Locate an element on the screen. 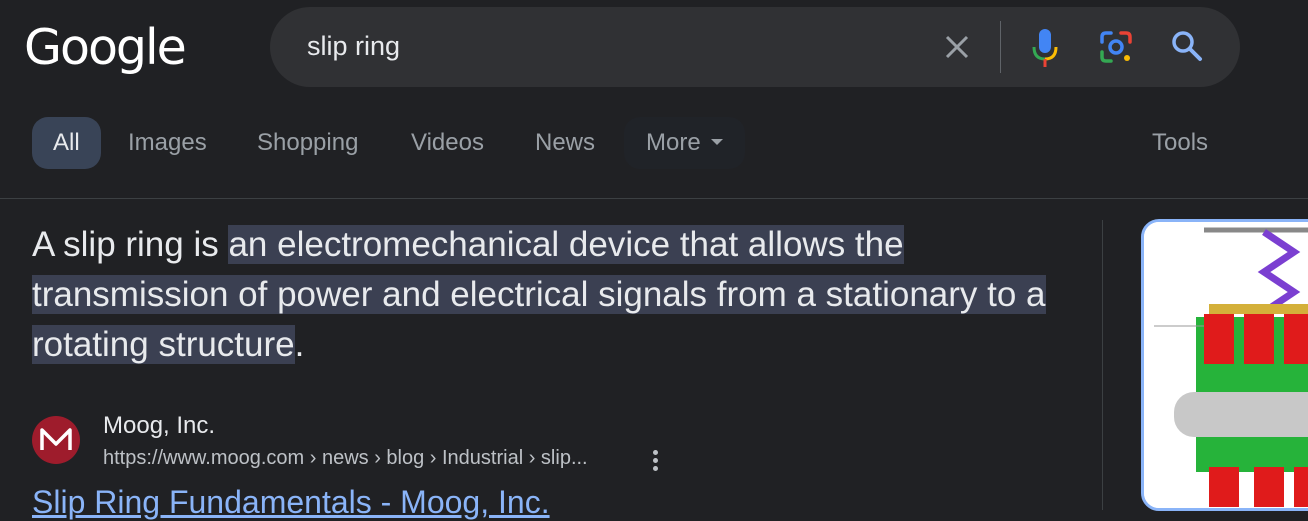 The image size is (1308, 521). search-box: slip ring is located at coordinates (755, 47).